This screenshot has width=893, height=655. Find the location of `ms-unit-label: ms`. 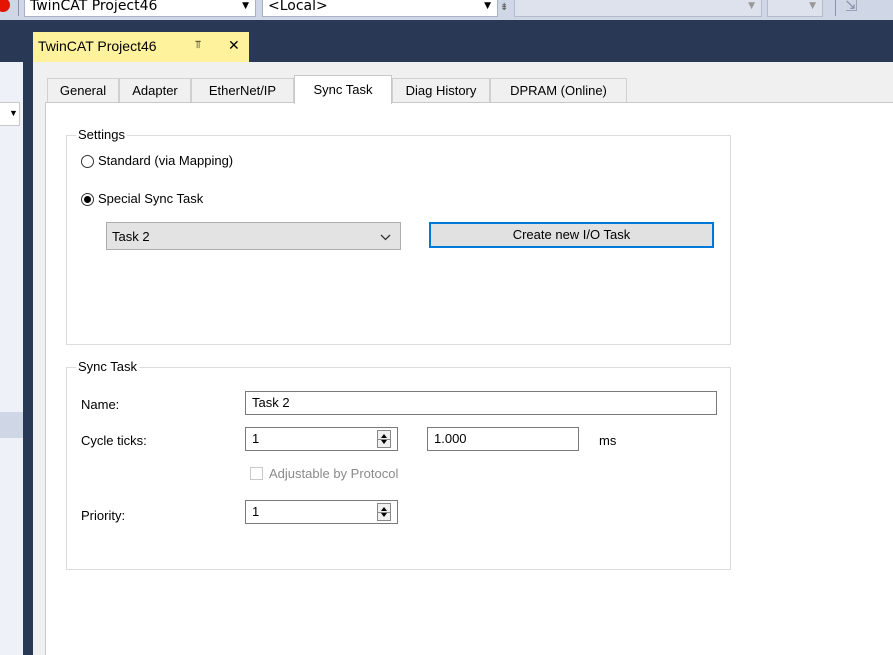

ms-unit-label: ms is located at coordinates (608, 440).